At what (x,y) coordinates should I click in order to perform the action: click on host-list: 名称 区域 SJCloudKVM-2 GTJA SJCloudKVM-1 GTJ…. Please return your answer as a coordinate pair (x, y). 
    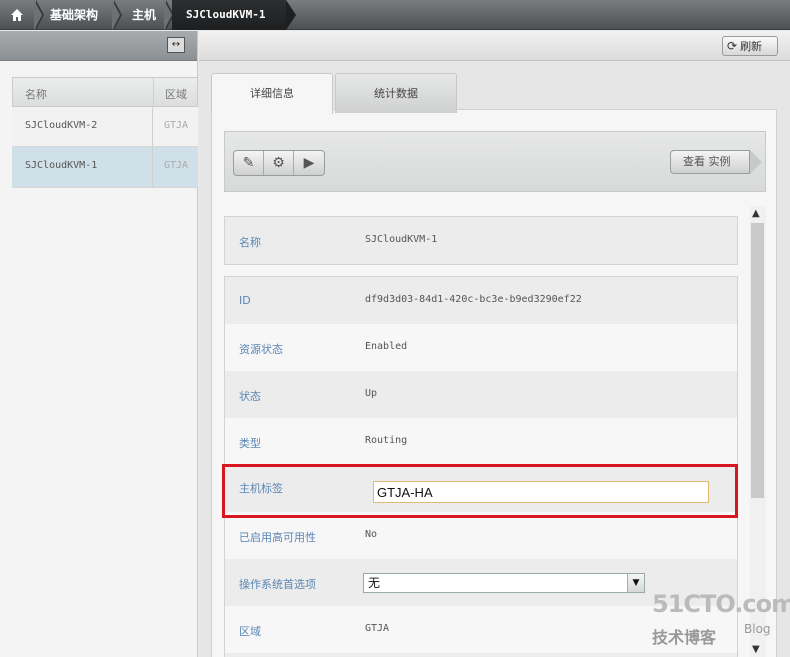
    Looking at the image, I should click on (105, 132).